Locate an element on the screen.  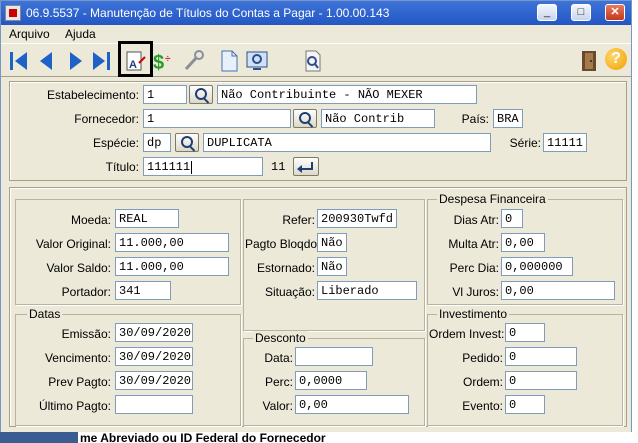
valor-original-field: 11.000,00 is located at coordinates (172, 242).